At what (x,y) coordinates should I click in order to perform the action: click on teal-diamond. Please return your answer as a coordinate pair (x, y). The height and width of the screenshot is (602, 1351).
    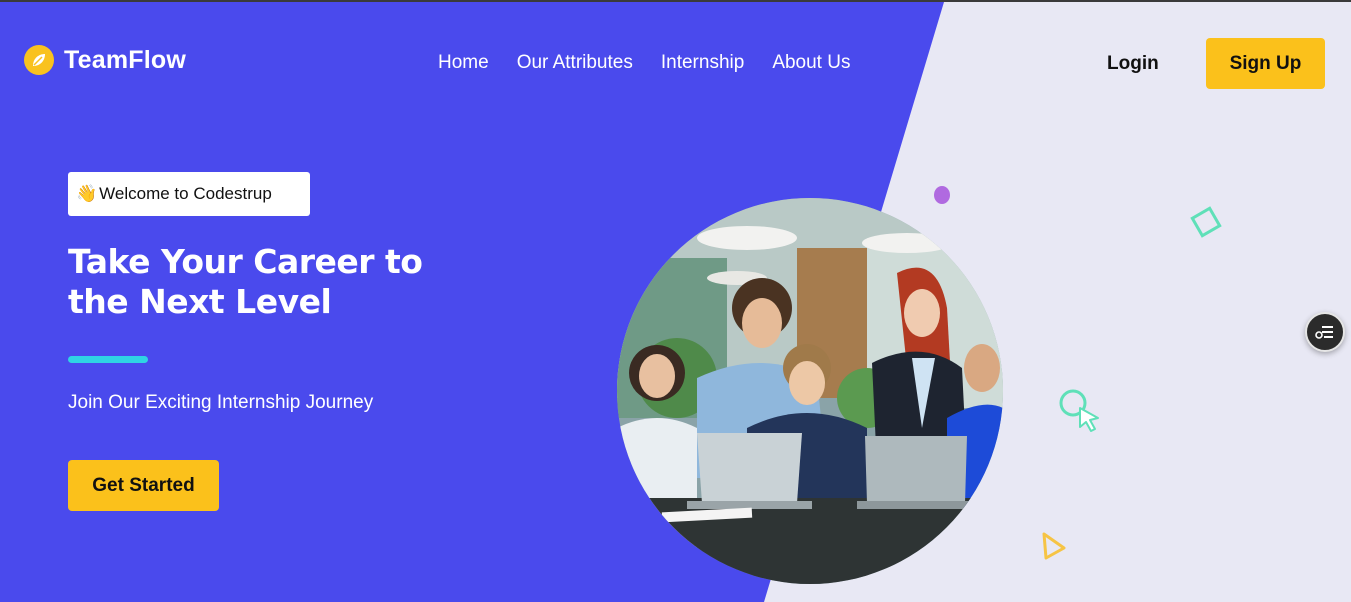
    Looking at the image, I should click on (1206, 222).